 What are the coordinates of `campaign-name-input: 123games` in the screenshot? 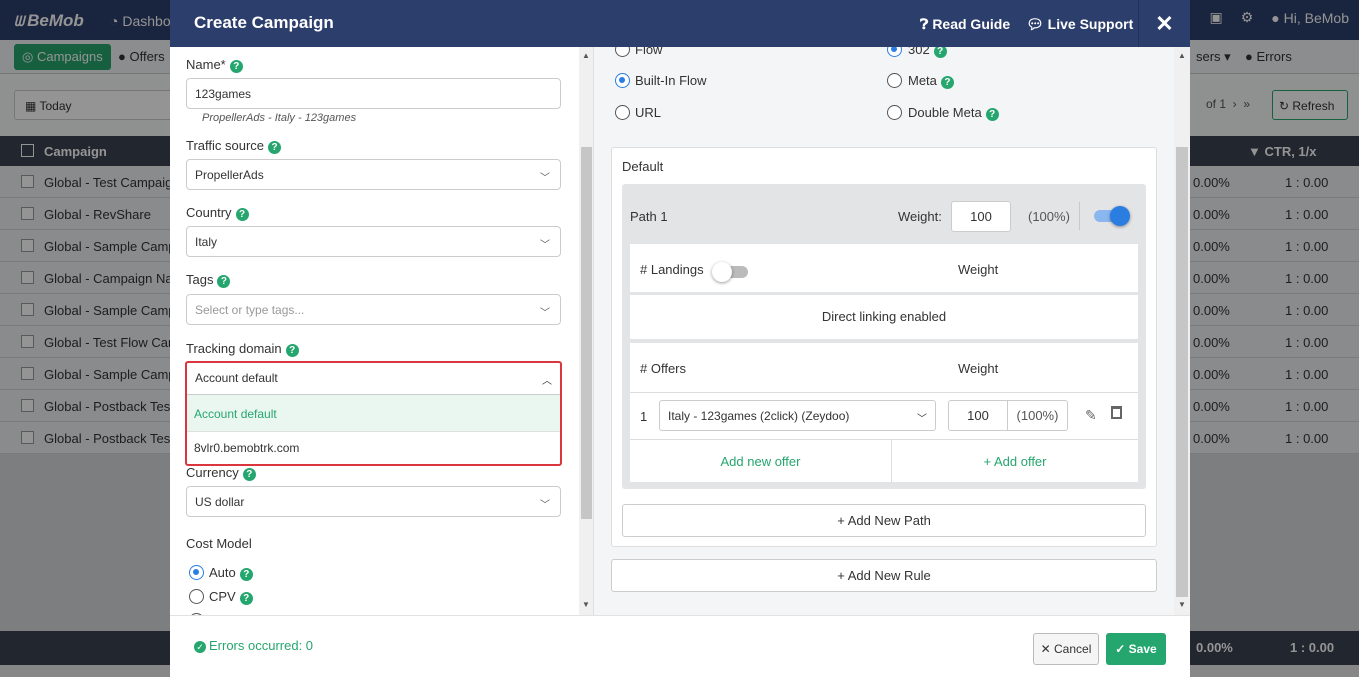 It's located at (373, 93).